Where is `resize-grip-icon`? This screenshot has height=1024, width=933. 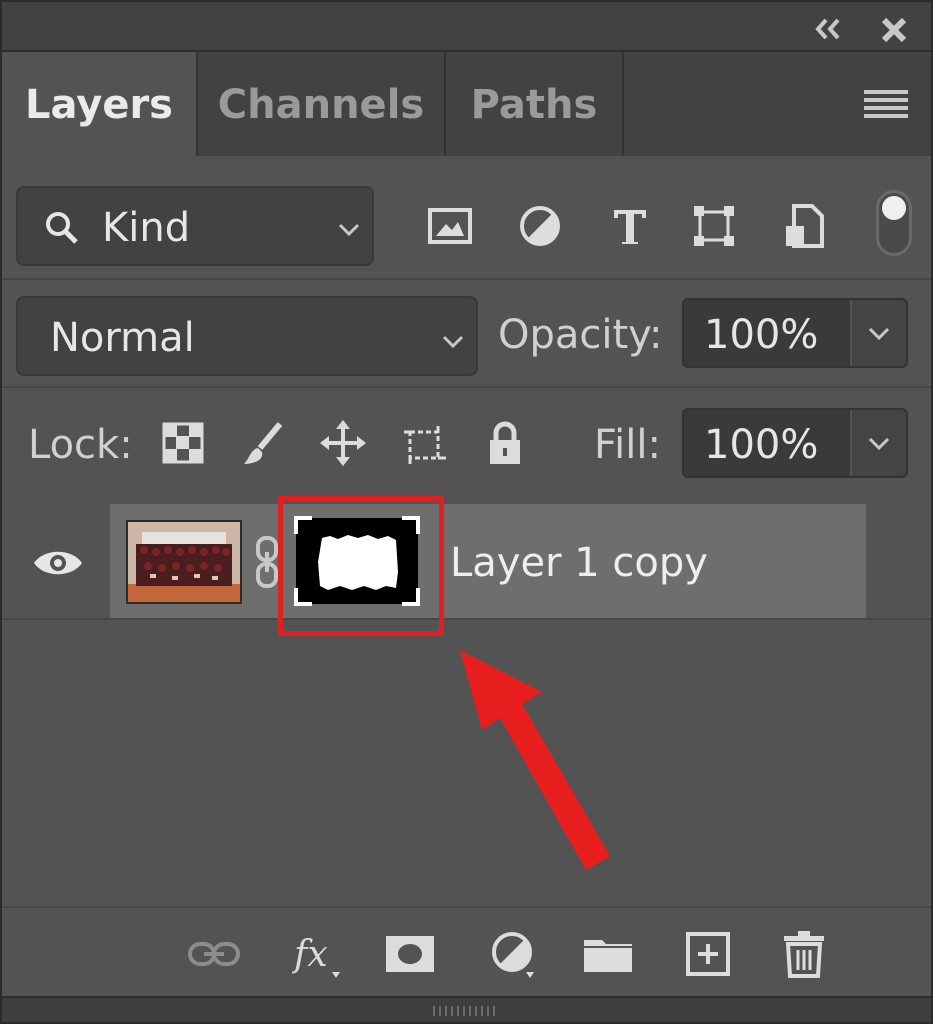
resize-grip-icon is located at coordinates (465, 1011).